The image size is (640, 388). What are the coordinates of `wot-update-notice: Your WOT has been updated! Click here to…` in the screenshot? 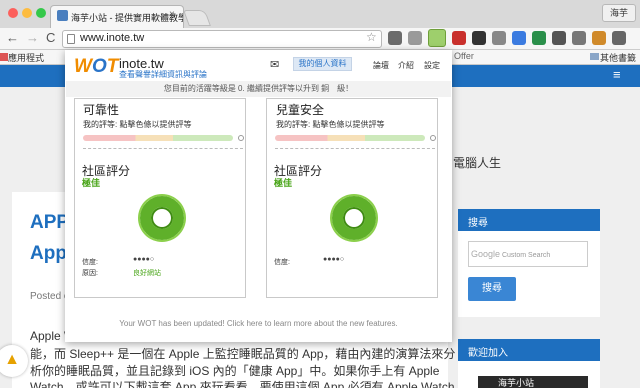 It's located at (258, 323).